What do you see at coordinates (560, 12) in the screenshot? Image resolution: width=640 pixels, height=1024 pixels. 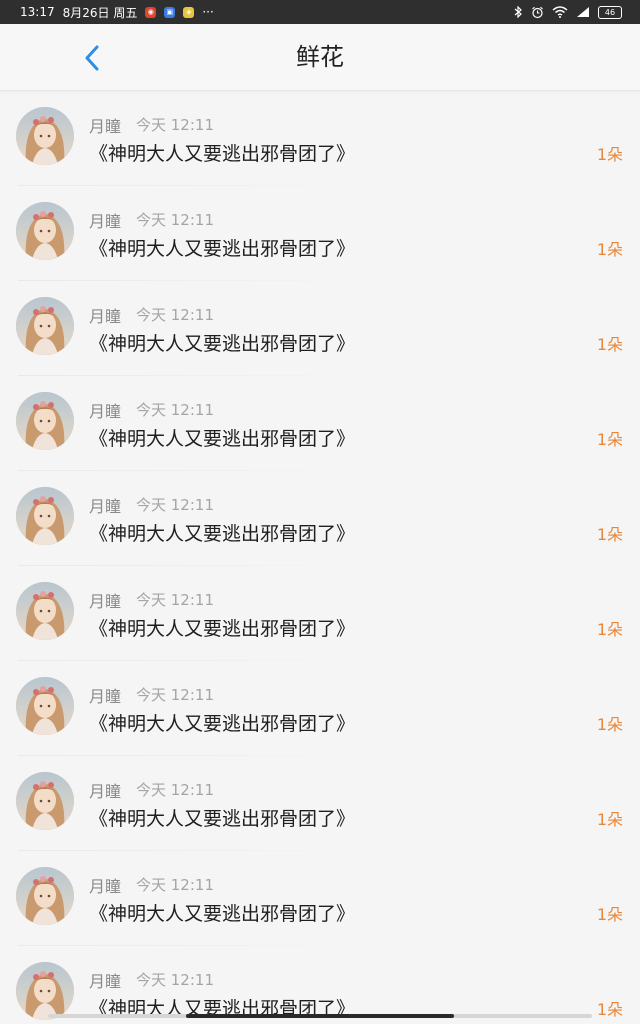 I see `wifi-icon` at bounding box center [560, 12].